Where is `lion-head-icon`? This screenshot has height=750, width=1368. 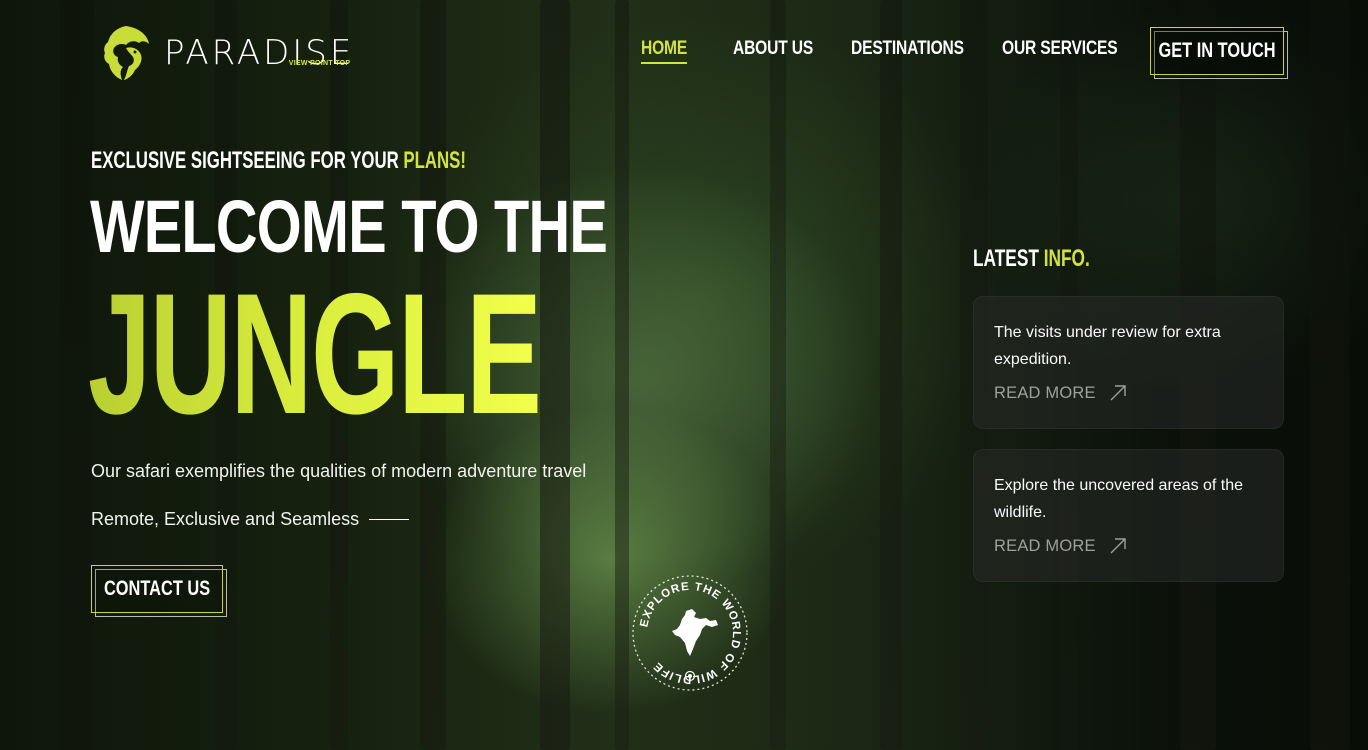 lion-head-icon is located at coordinates (126, 53).